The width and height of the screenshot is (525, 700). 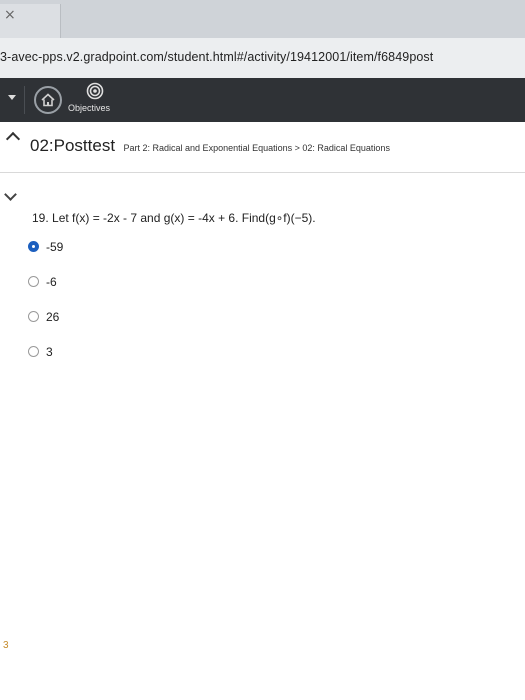 I want to click on objectives-label: Objectives, so click(x=89, y=108).